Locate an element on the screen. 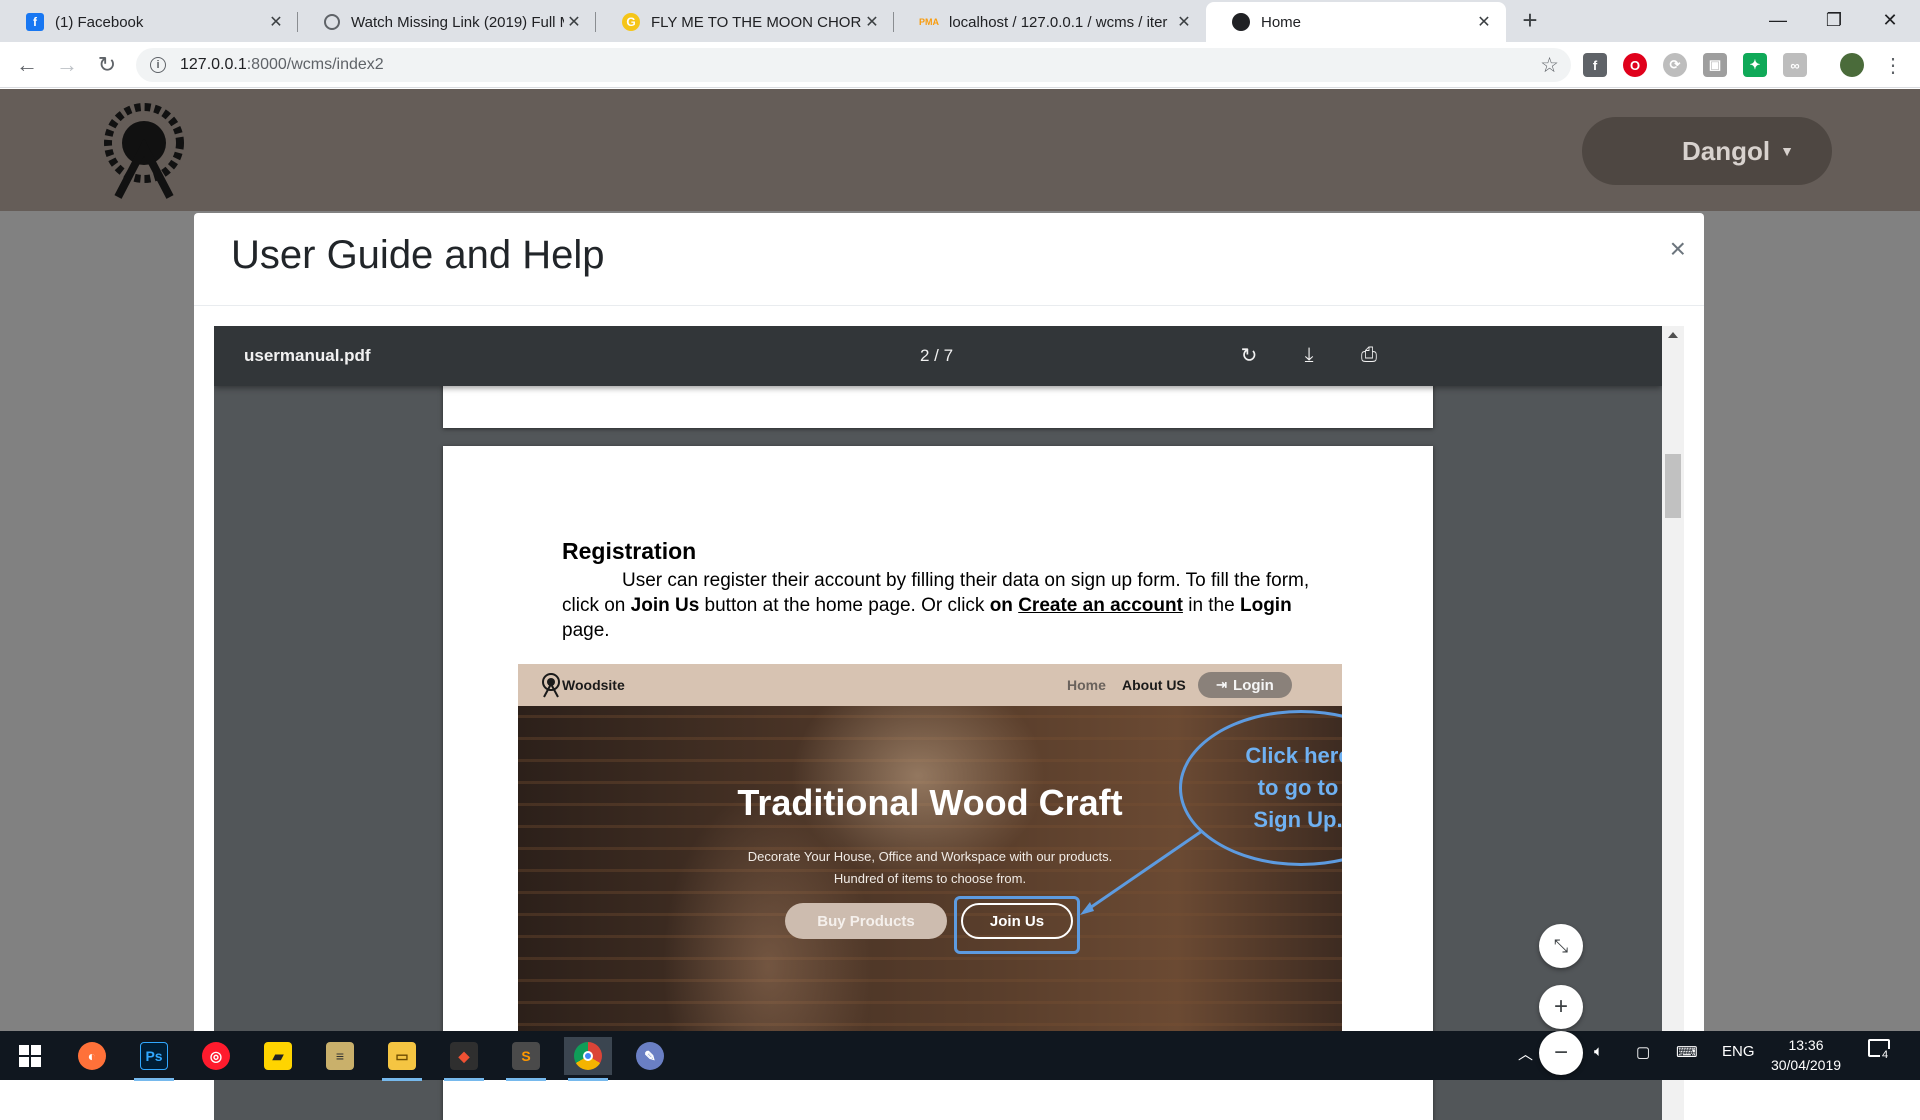  file-explorer-icon: ▭ is located at coordinates (402, 1059).